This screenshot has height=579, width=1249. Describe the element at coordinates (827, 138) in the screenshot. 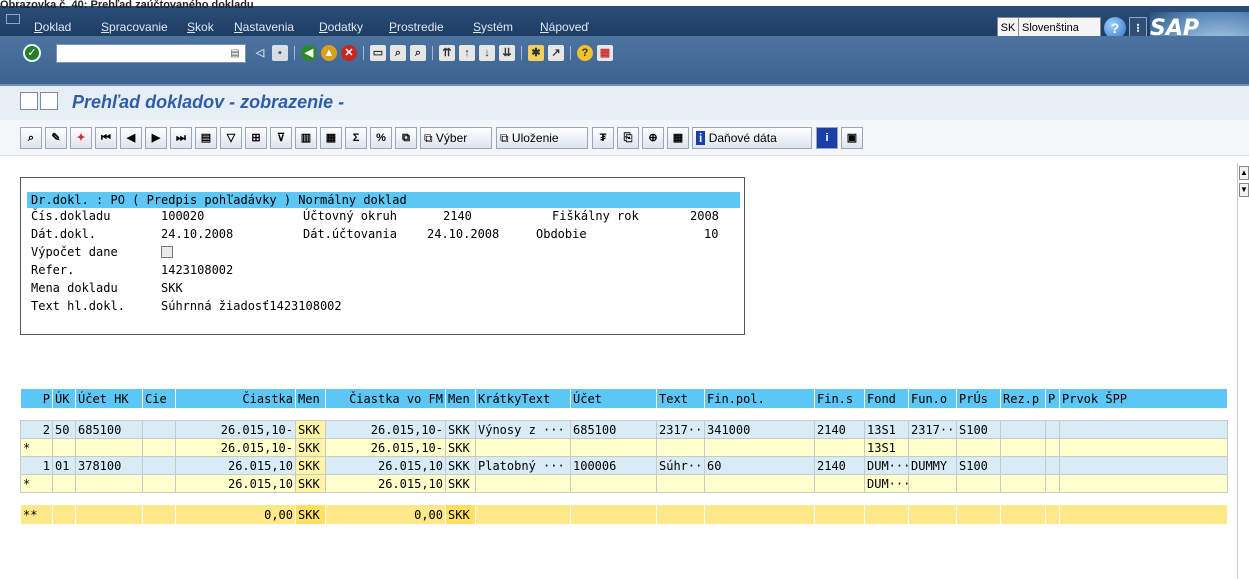

I see `info-icon: i` at that location.